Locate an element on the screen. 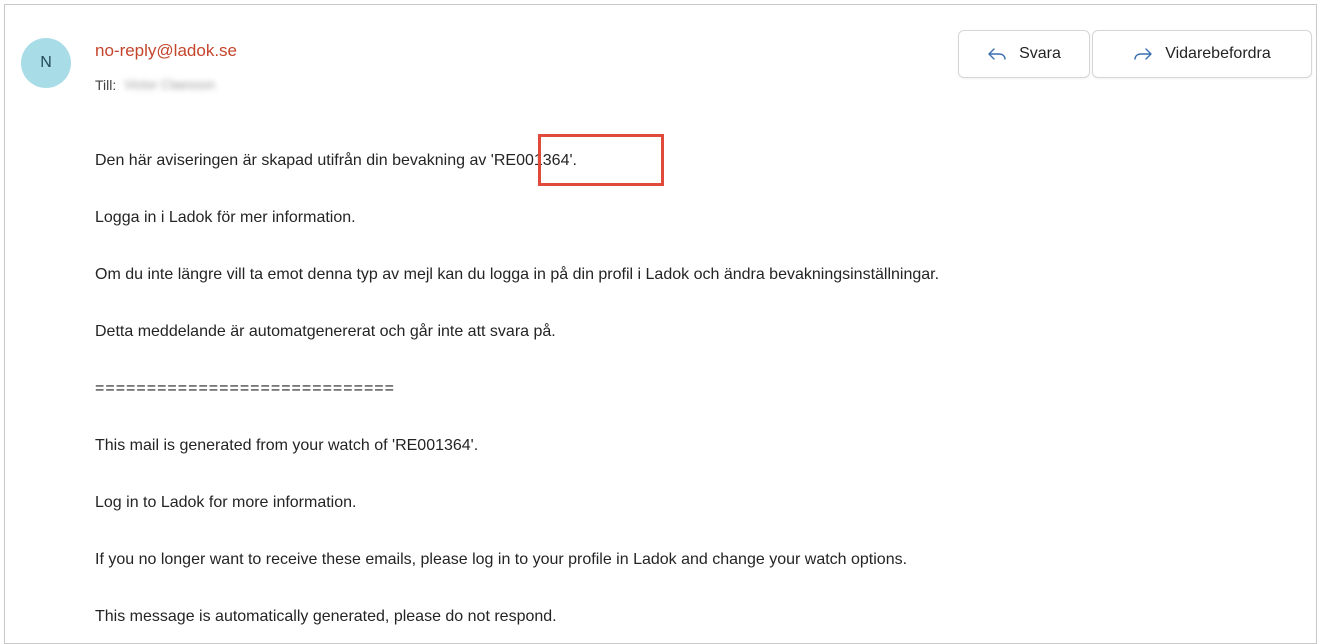 This screenshot has height=644, width=1321. avatar-initial: N is located at coordinates (46, 62).